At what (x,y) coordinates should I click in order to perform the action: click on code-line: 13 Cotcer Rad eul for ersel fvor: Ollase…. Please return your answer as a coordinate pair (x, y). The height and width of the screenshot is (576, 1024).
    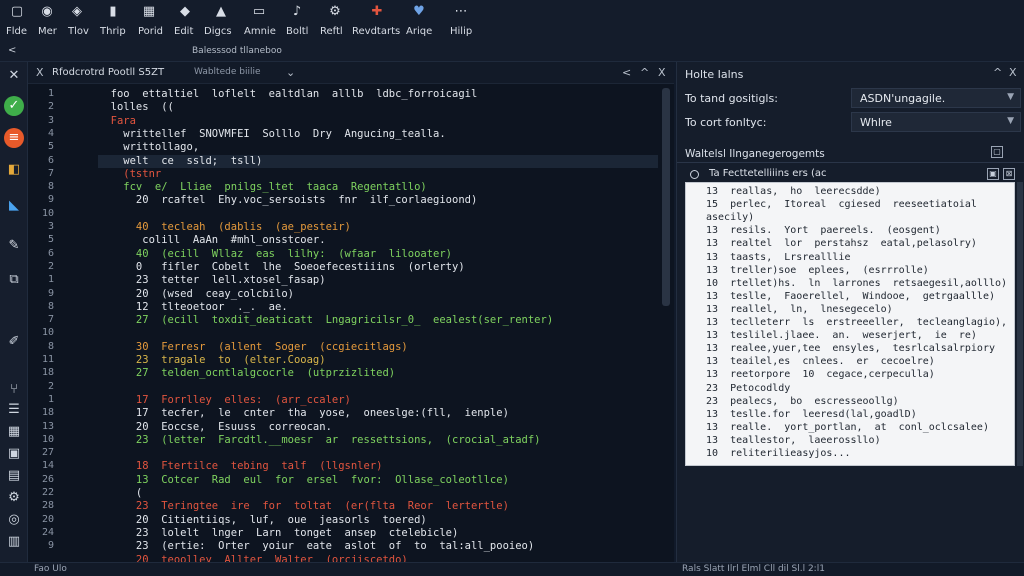
    Looking at the image, I should click on (378, 480).